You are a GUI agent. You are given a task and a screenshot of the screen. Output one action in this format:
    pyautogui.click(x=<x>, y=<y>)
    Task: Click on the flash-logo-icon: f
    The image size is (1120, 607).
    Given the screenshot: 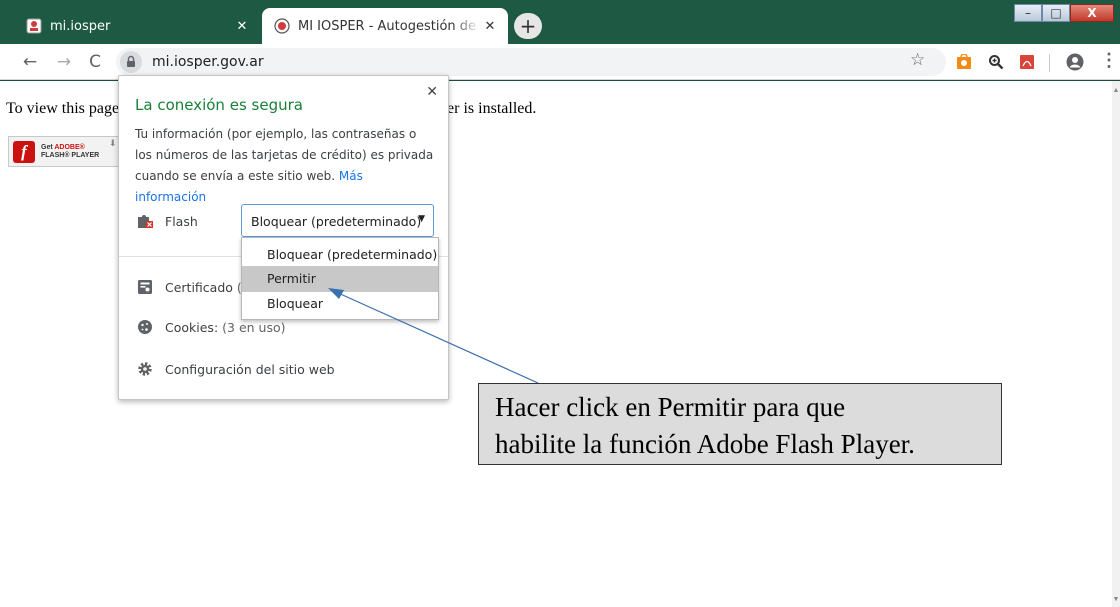 What is the action you would take?
    pyautogui.click(x=24, y=152)
    